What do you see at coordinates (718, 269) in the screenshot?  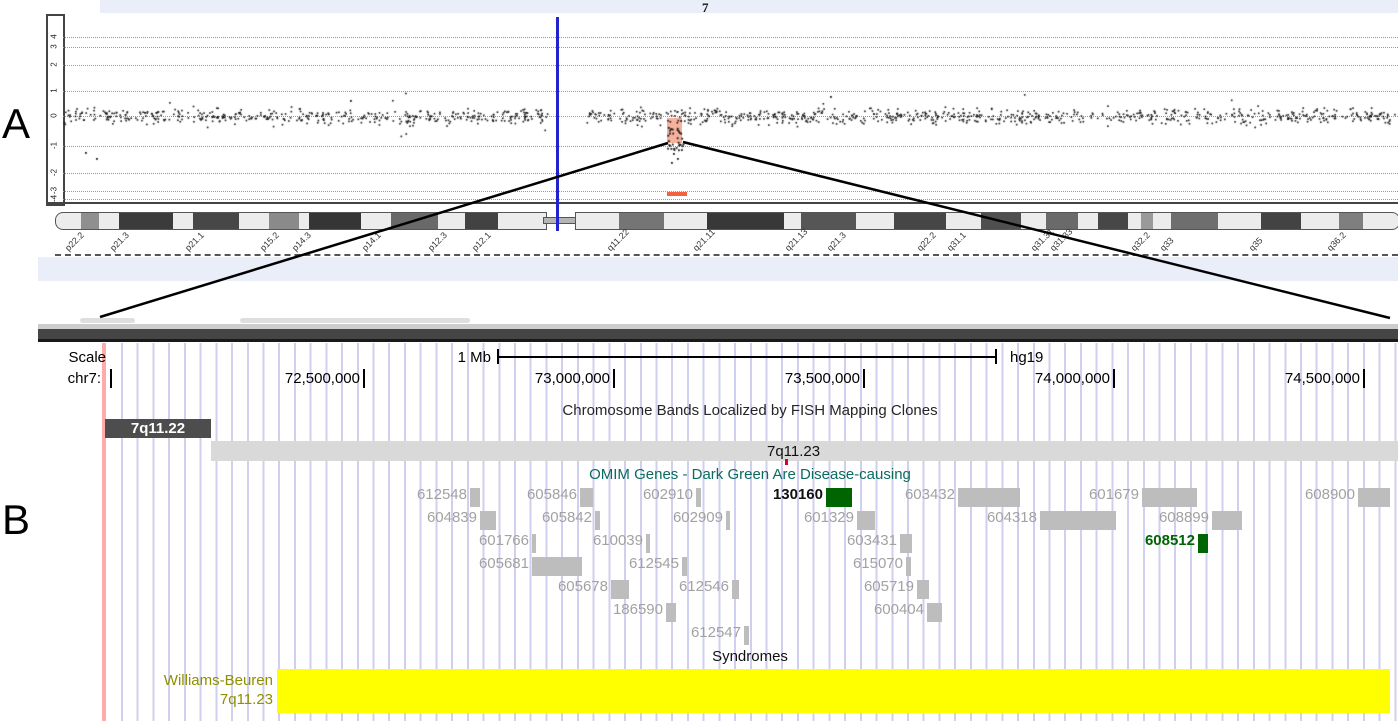 I see `mid-strip` at bounding box center [718, 269].